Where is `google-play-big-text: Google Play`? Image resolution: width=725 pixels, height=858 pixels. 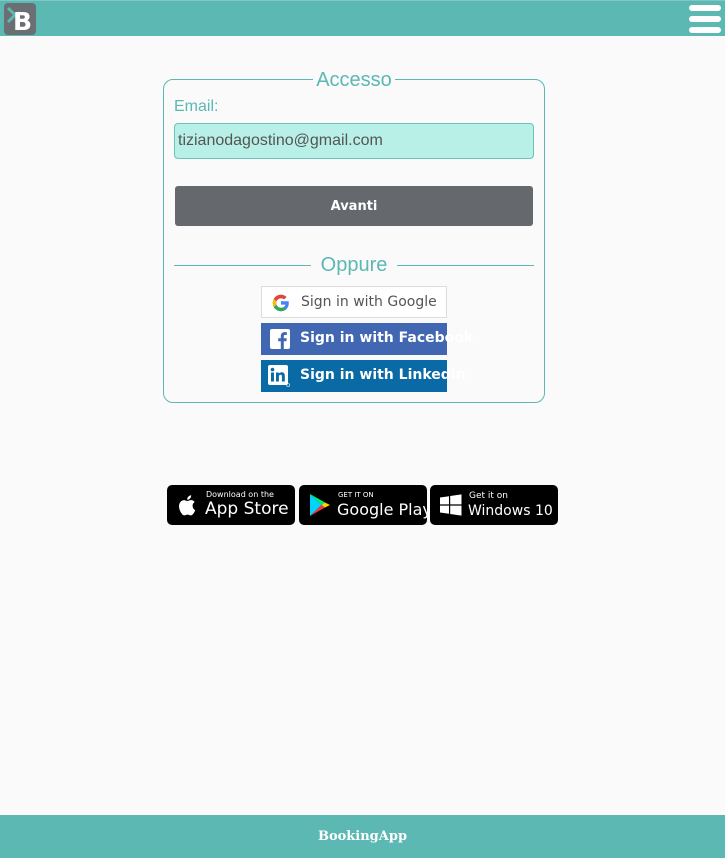
google-play-big-text: Google Play is located at coordinates (382, 509).